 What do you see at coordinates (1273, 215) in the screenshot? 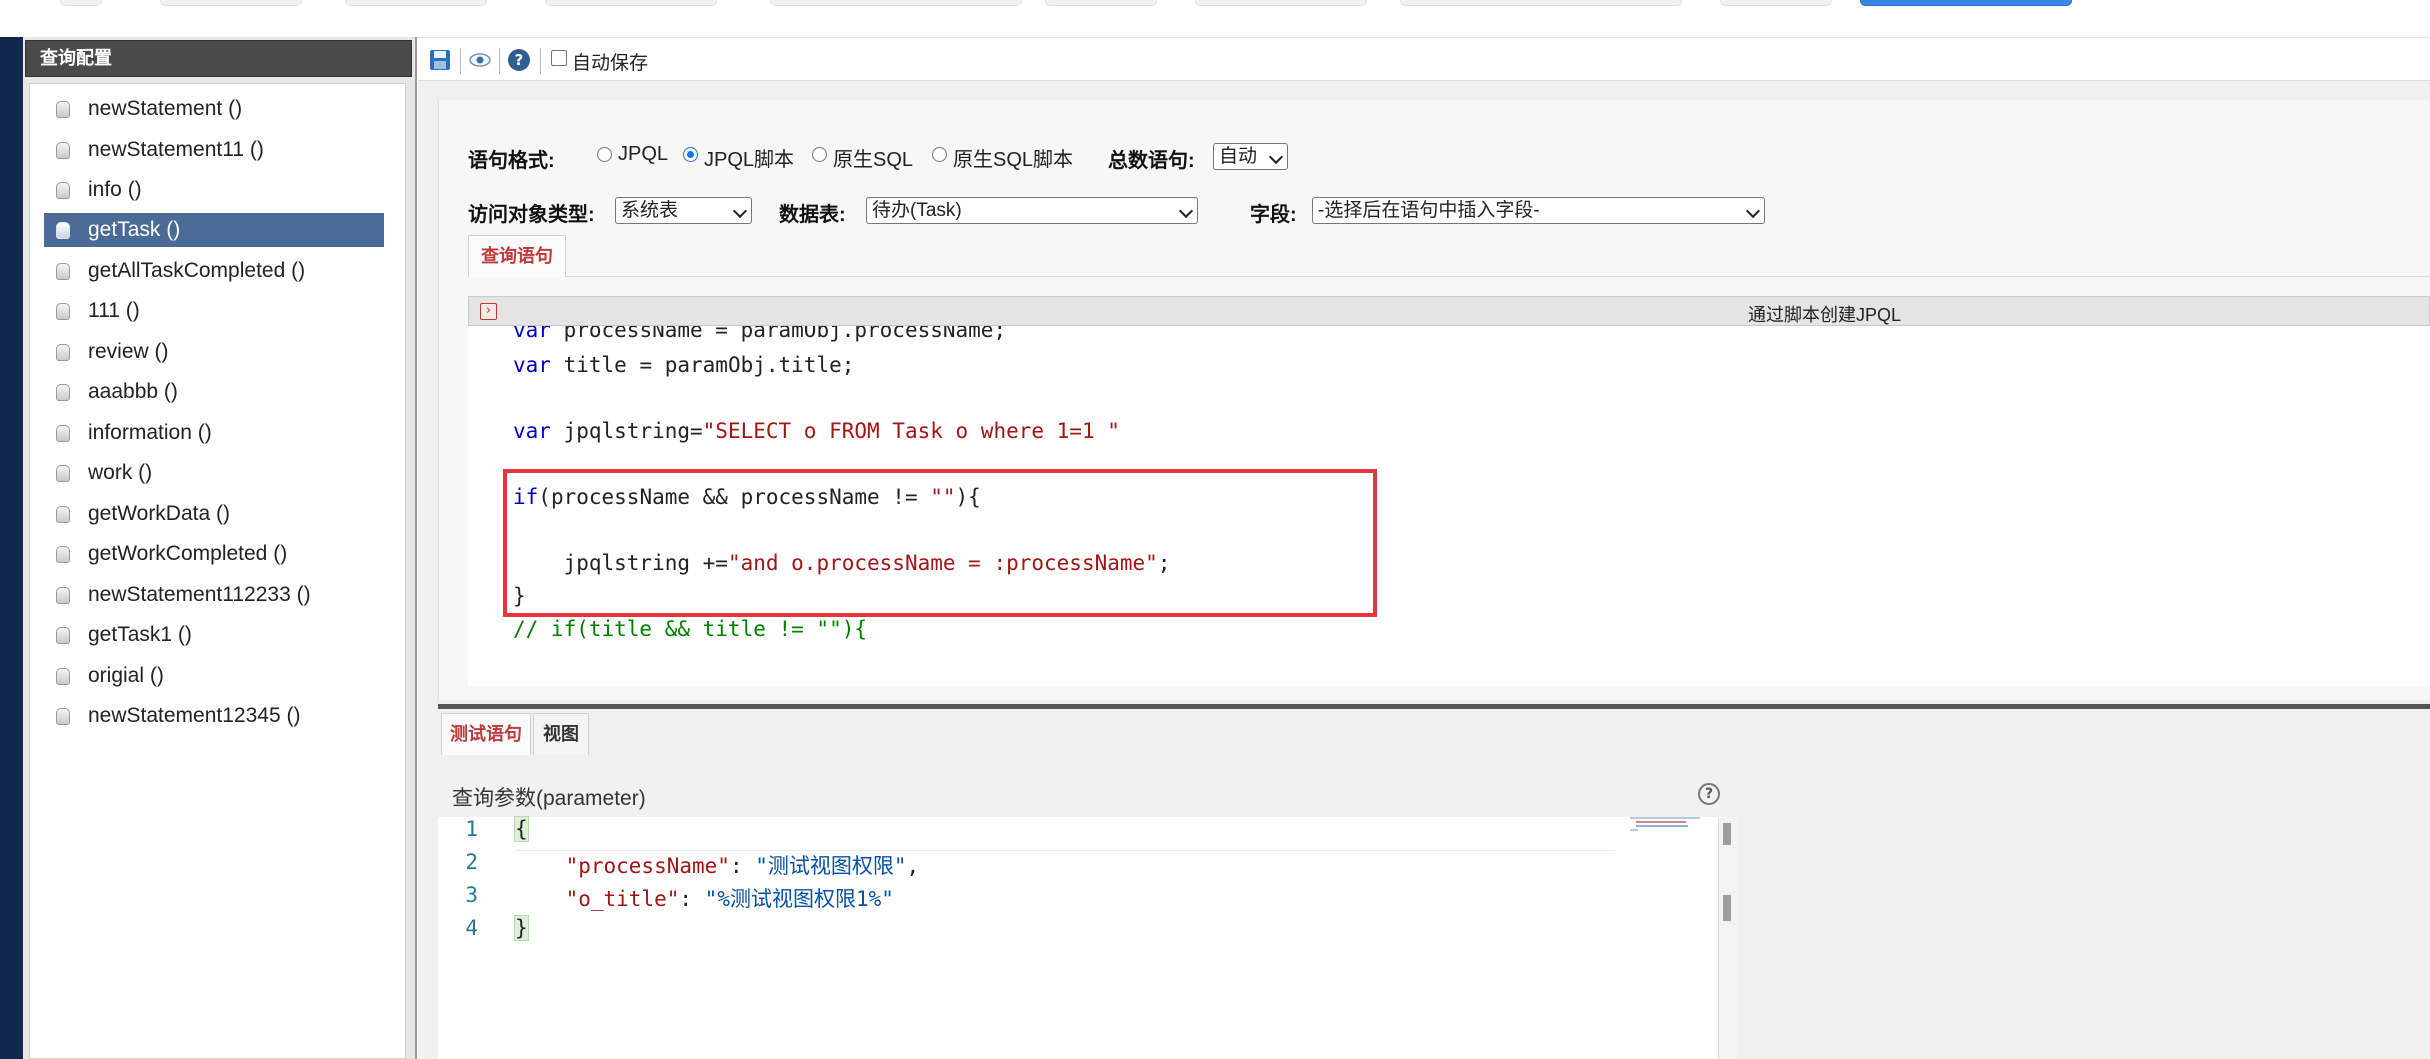
I see `field-label: 字段:` at bounding box center [1273, 215].